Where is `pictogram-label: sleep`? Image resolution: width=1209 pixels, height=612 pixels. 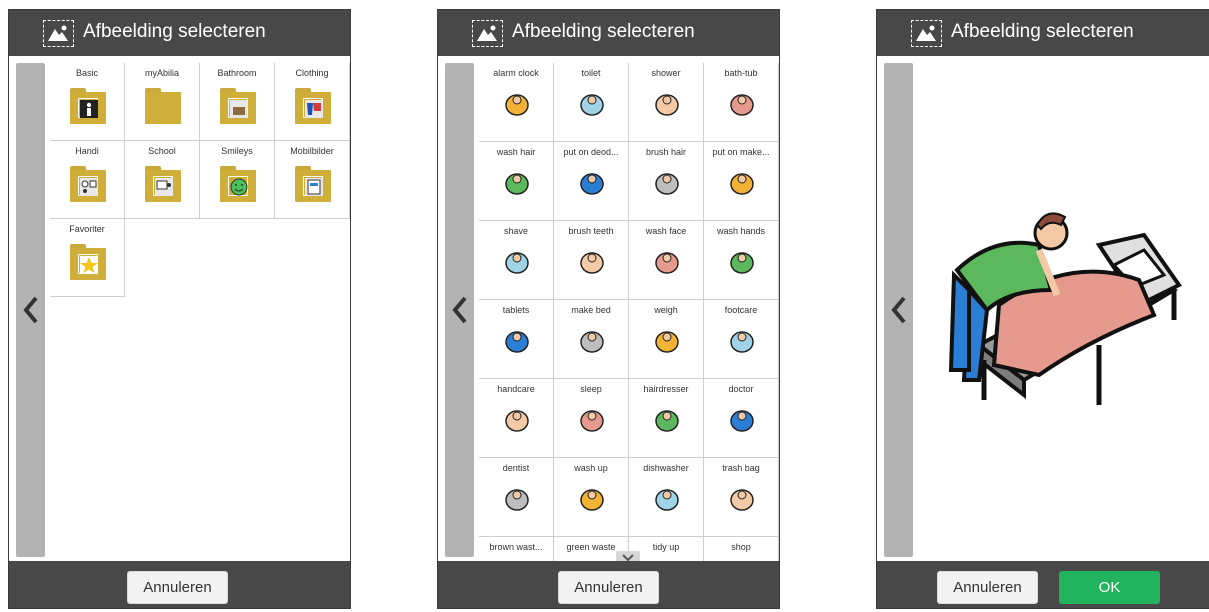
pictogram-label: sleep is located at coordinates (591, 389).